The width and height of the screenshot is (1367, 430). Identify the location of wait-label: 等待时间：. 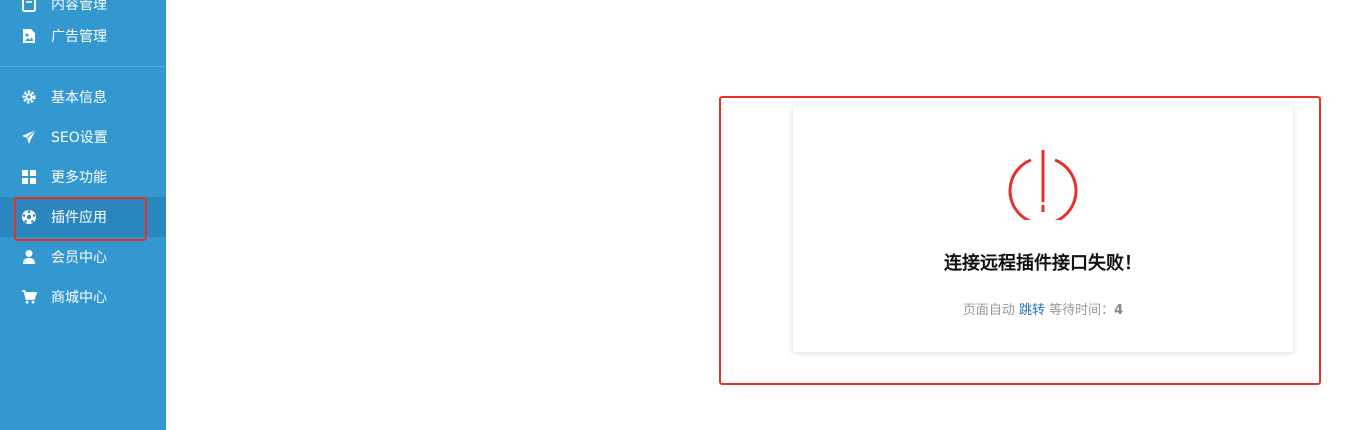
(1082, 310).